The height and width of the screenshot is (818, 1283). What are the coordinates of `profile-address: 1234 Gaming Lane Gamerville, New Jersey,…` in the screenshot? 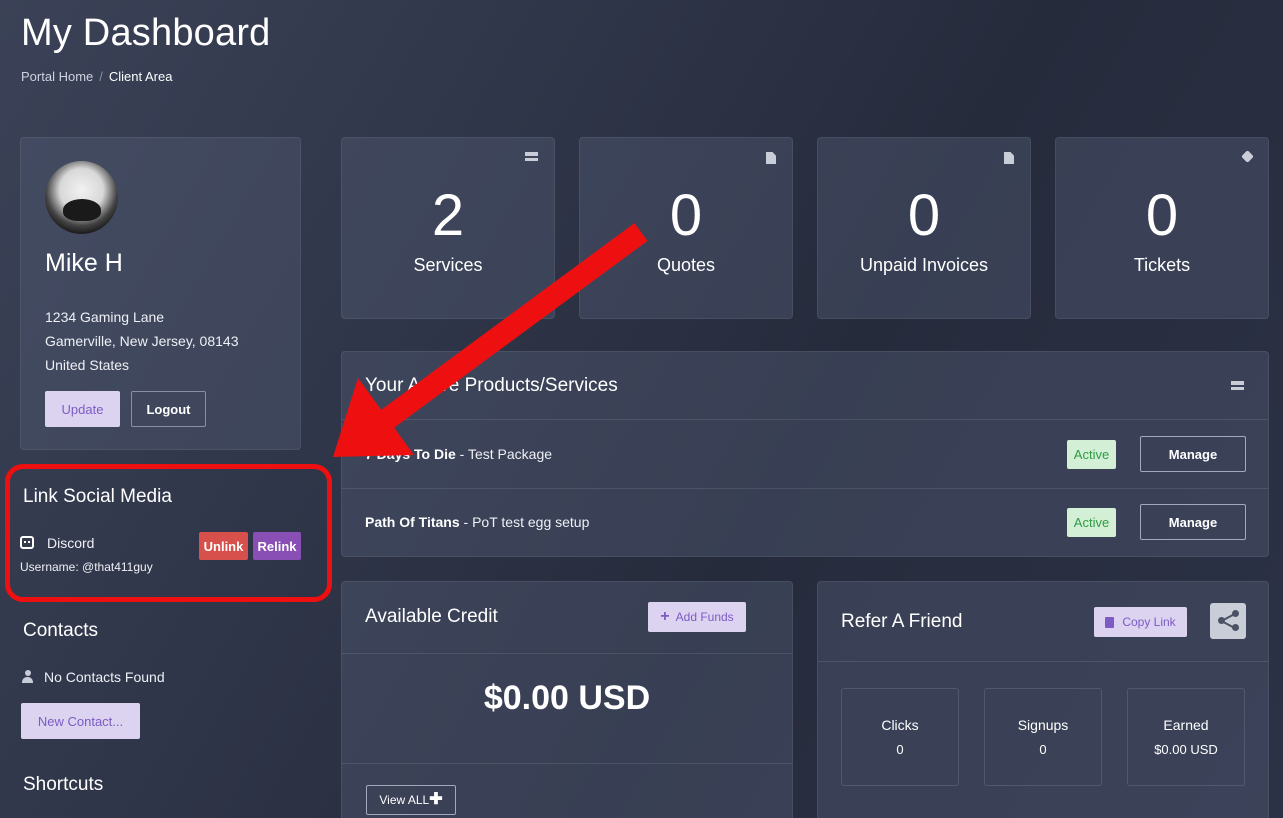 It's located at (141, 341).